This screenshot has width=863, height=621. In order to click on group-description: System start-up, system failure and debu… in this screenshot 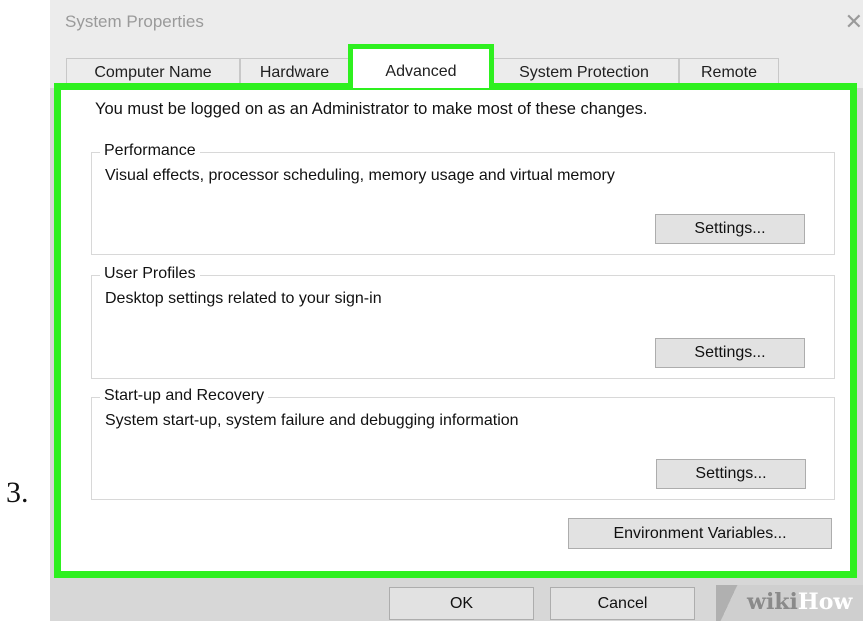, I will do `click(312, 420)`.